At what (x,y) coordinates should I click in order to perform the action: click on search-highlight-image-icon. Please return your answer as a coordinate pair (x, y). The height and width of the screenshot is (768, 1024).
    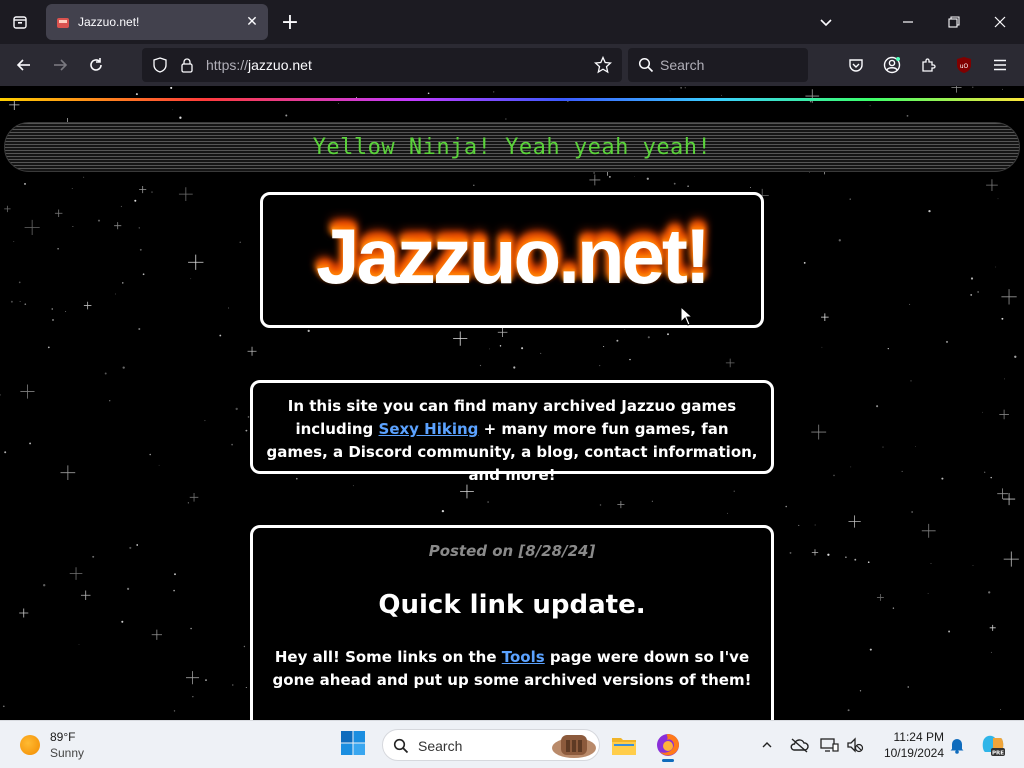
    Looking at the image, I should click on (574, 747).